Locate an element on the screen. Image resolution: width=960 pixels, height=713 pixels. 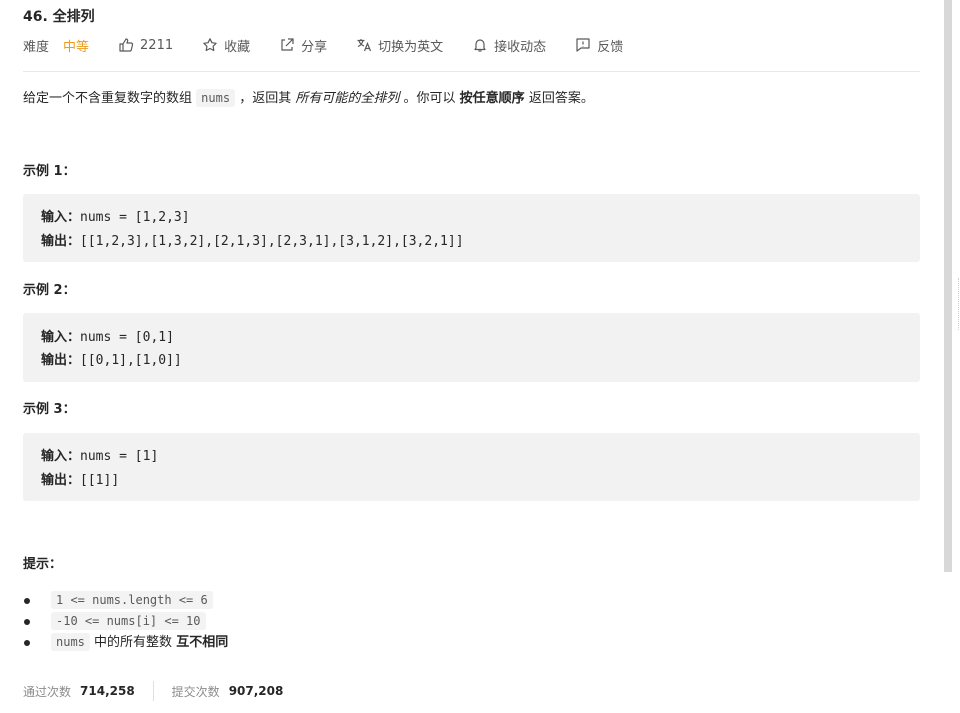
submission-stats: 通过次数 714,258 提交次数 907,208 is located at coordinates (153, 691).